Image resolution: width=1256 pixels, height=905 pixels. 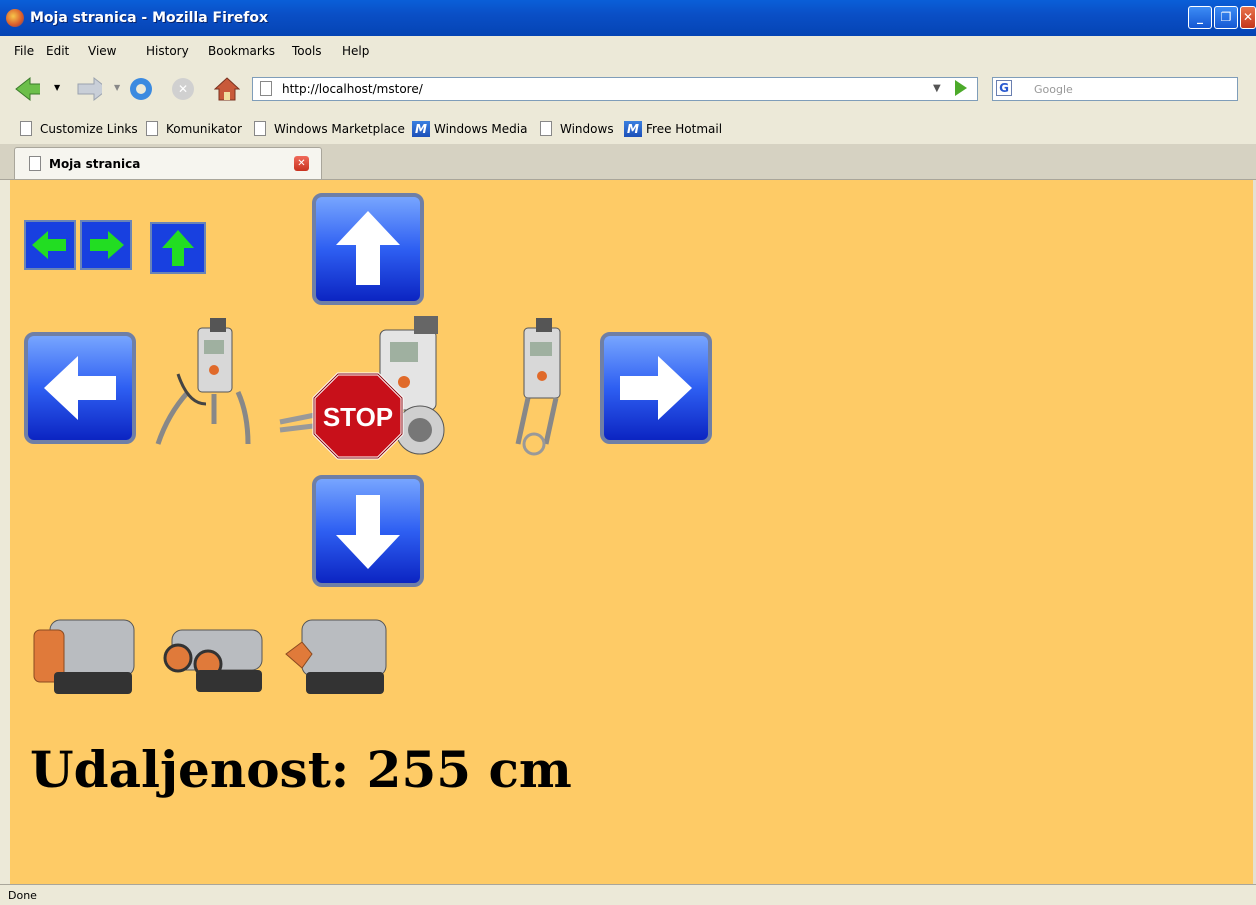 I want to click on turn-left-button, so click(x=80, y=388).